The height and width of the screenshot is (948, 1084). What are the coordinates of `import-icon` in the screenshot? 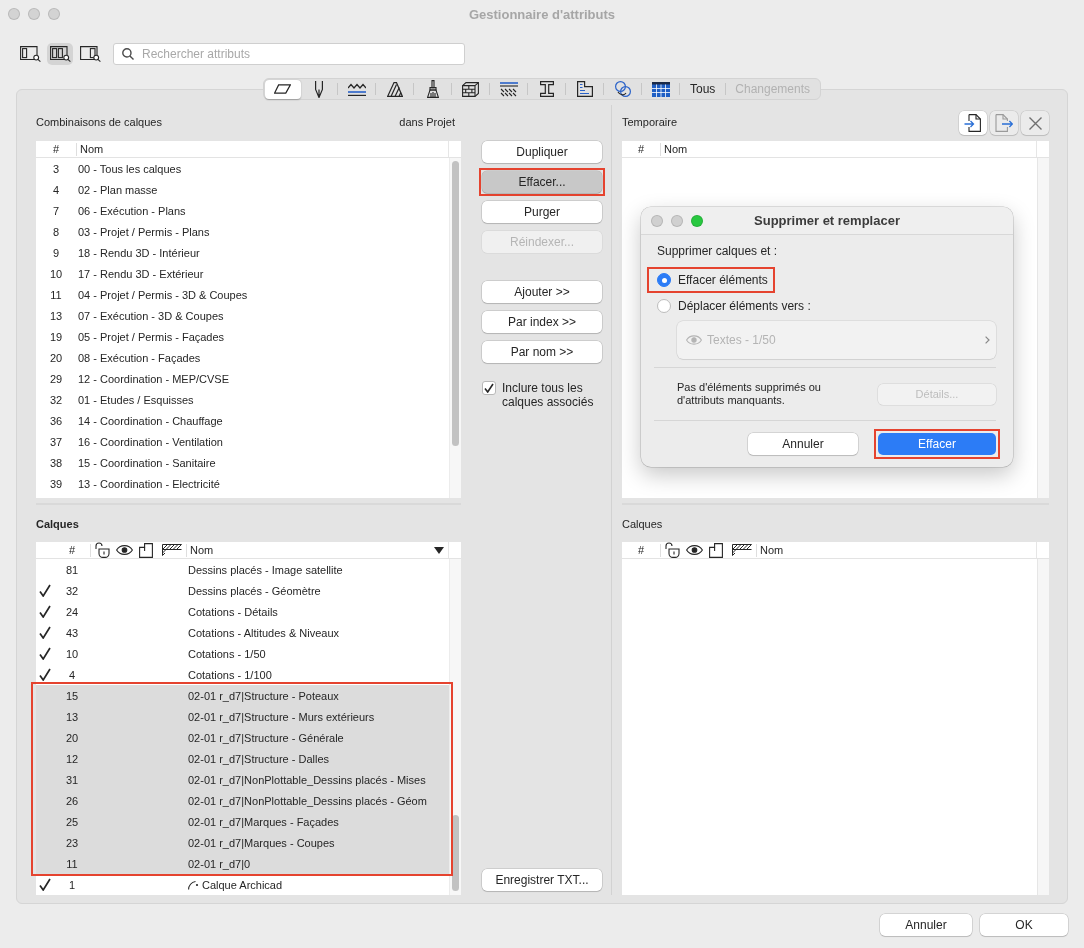 It's located at (973, 123).